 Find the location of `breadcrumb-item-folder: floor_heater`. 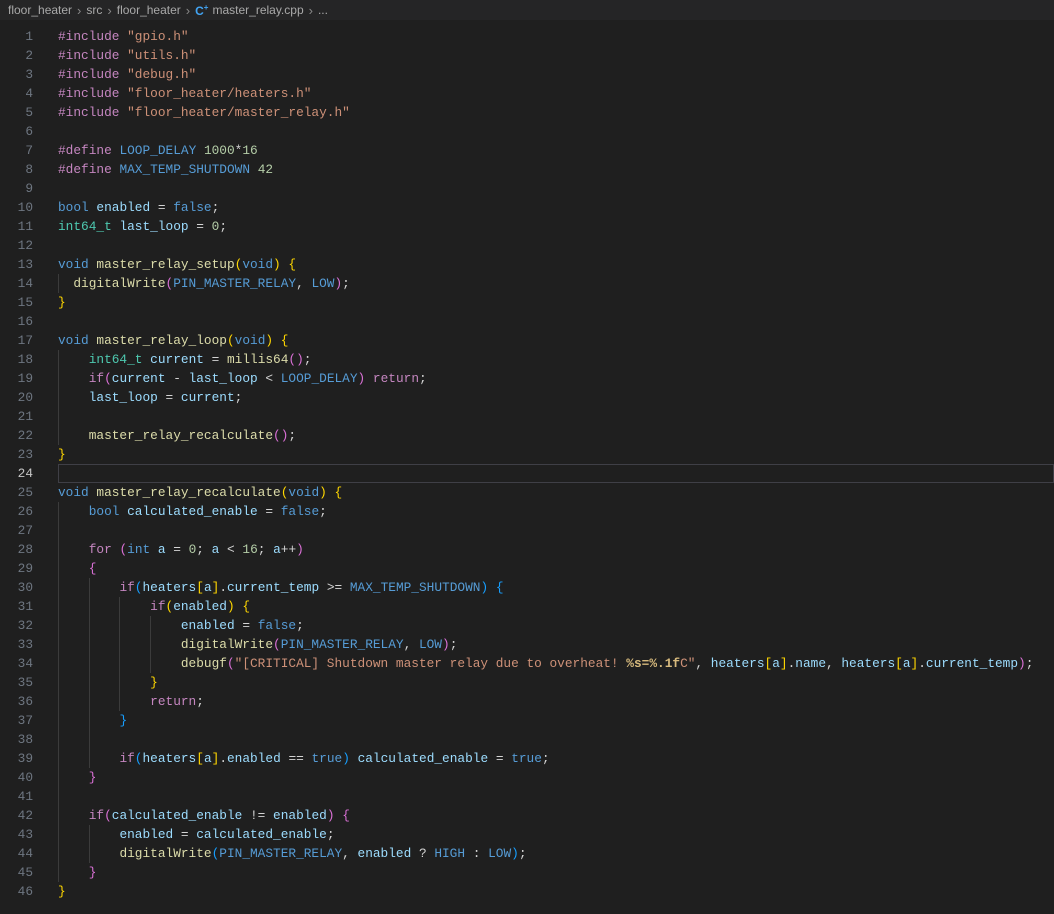

breadcrumb-item-folder: floor_heater is located at coordinates (40, 10).